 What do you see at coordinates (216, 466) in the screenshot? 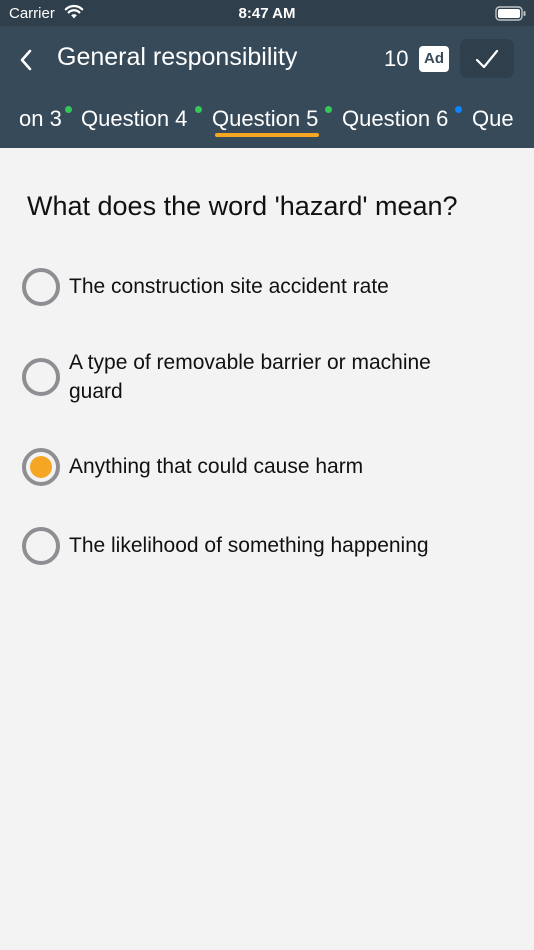
I see `answer-option-text: Anything that could cause harm` at bounding box center [216, 466].